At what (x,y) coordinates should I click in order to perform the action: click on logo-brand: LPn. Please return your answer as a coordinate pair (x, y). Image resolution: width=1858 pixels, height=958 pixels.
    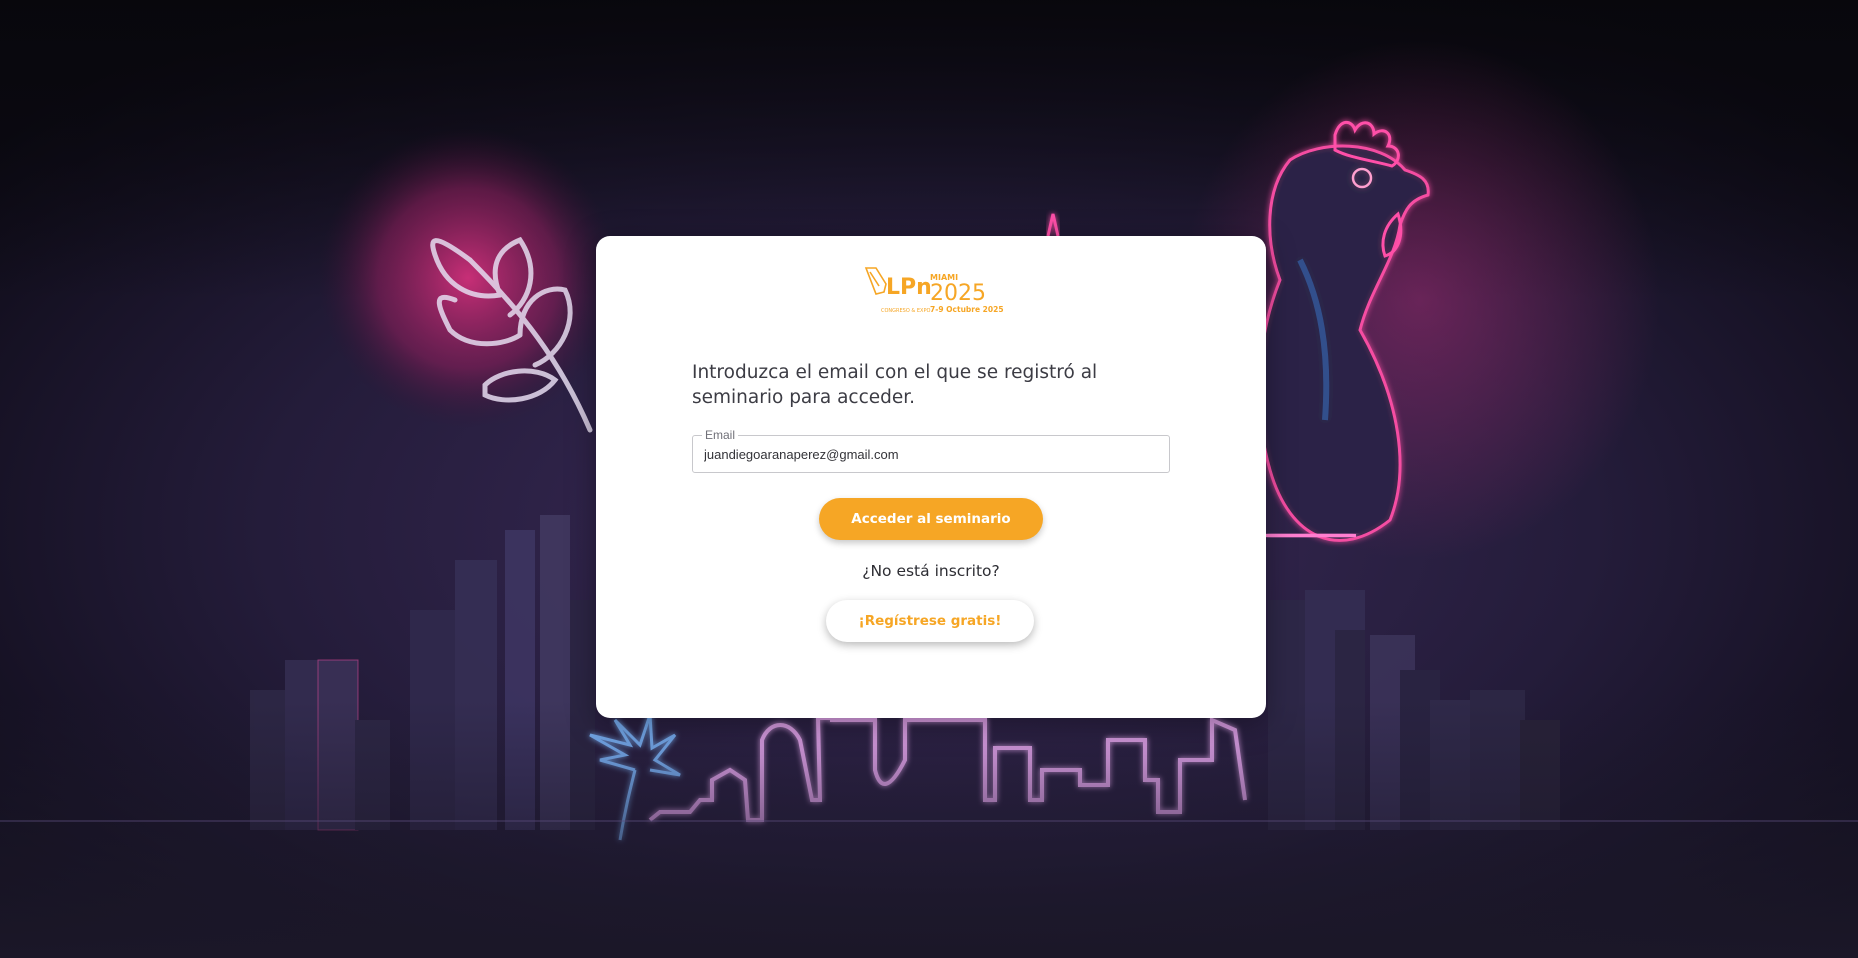
    Looking at the image, I should click on (909, 287).